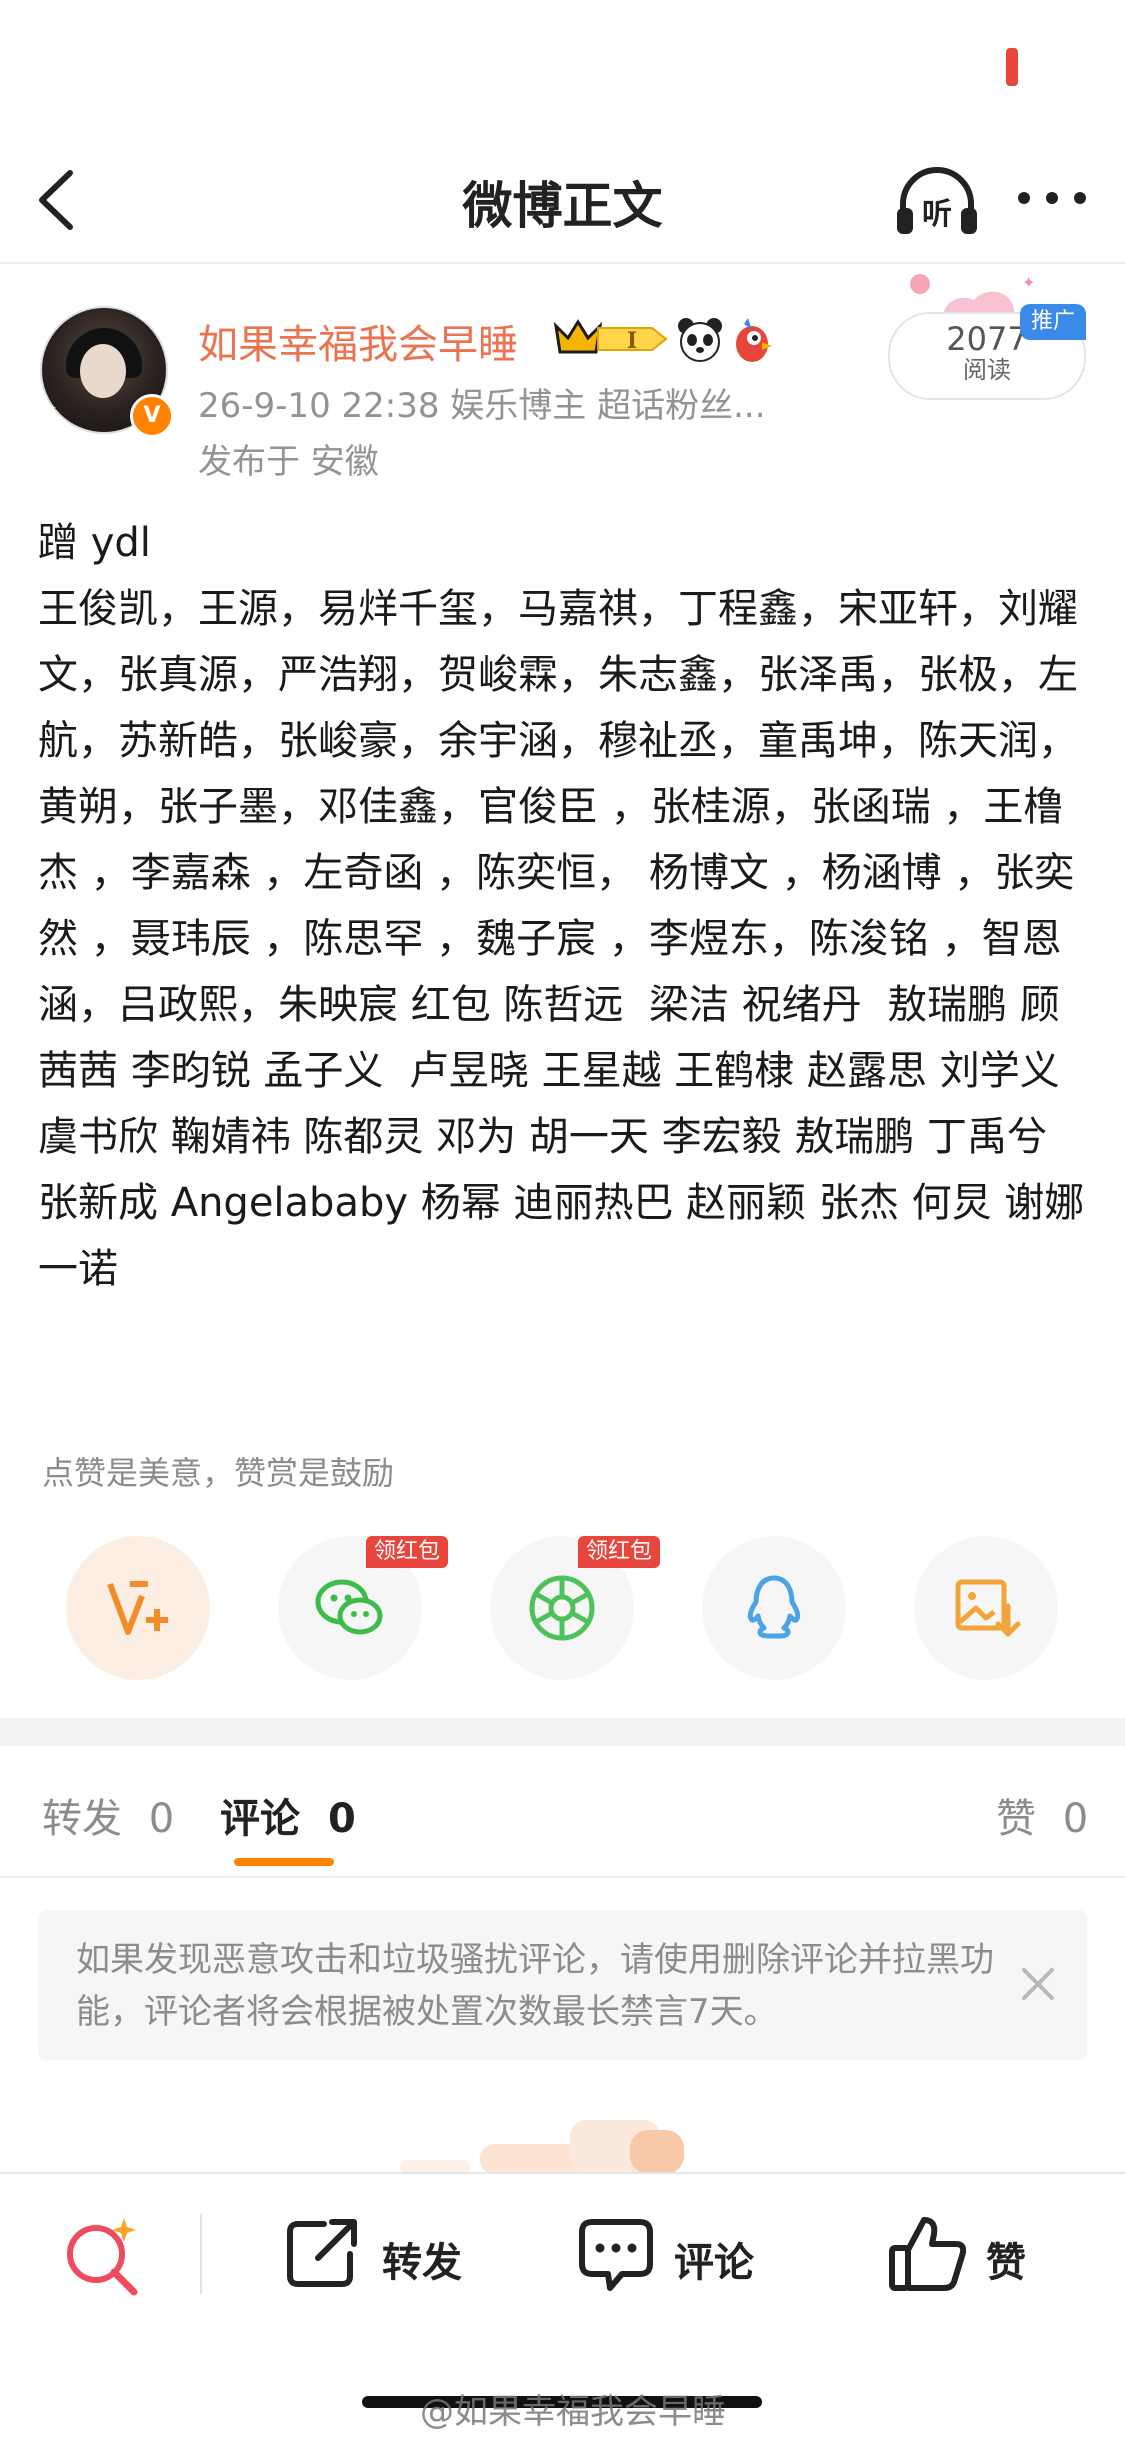 Image resolution: width=1125 pixels, height=2438 pixels. Describe the element at coordinates (341, 1819) in the screenshot. I see `tab-comments-count: 0` at that location.